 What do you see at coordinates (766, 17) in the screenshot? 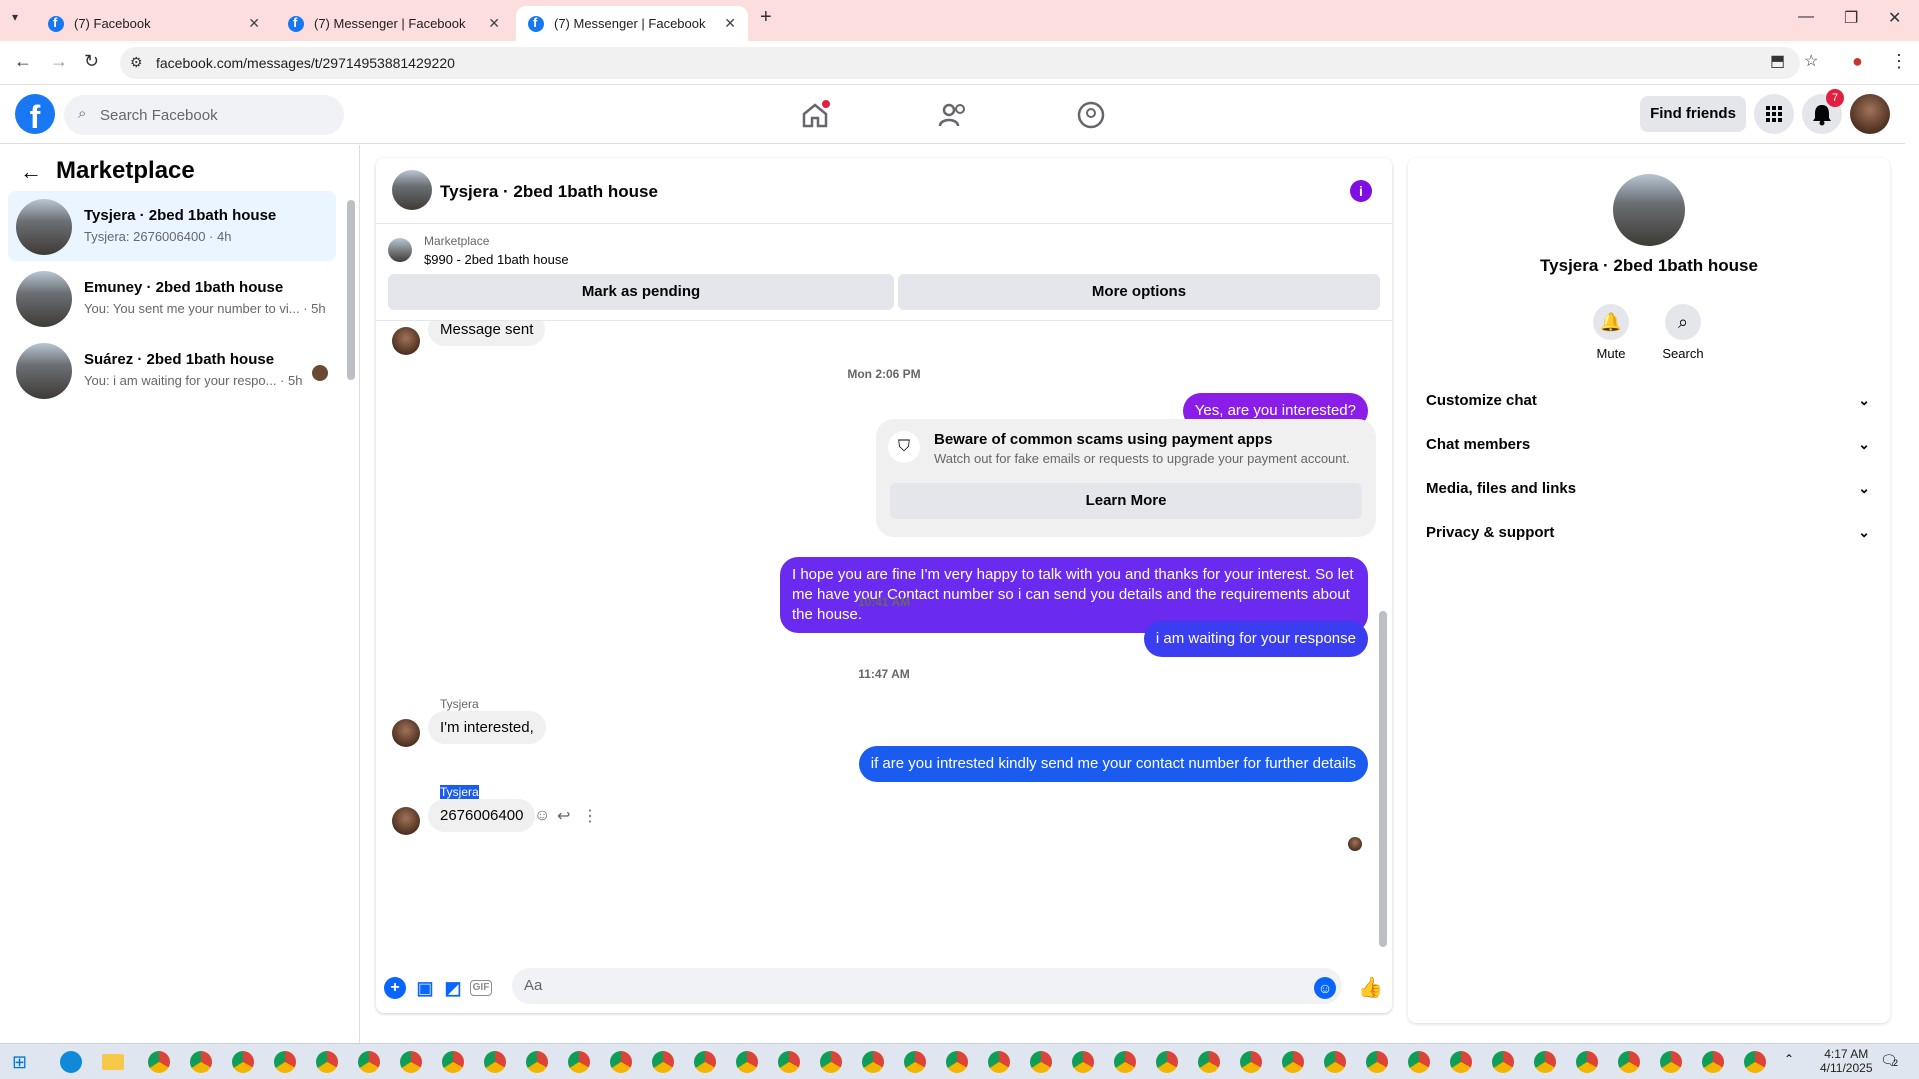
I see `new-tab-icon: +` at bounding box center [766, 17].